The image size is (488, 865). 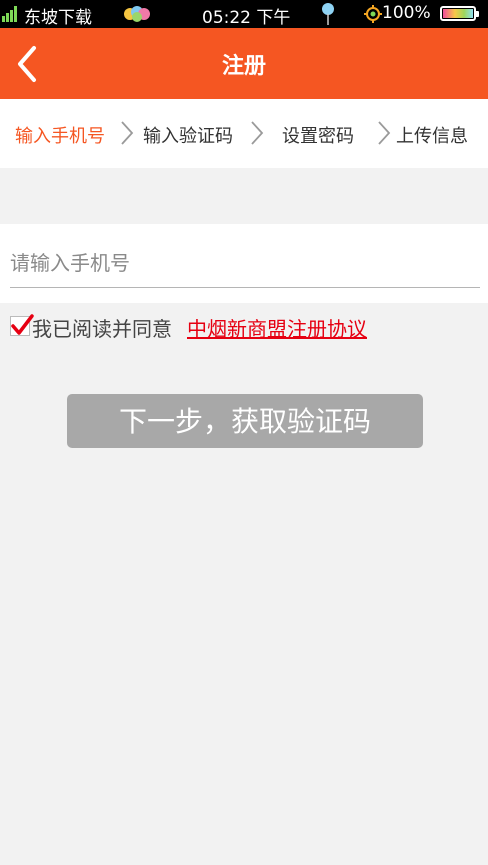 I want to click on header: 注册, so click(x=244, y=63).